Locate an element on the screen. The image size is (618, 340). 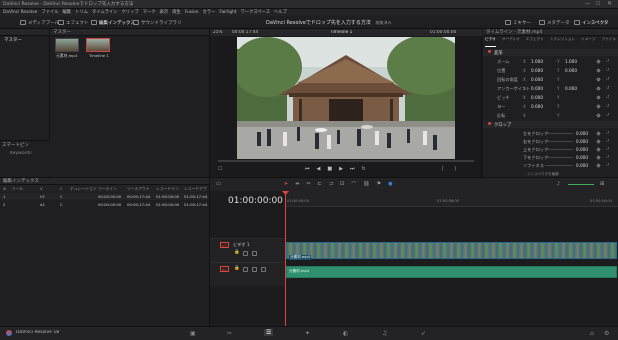
play-icon: ▶ is located at coordinates (341, 169).